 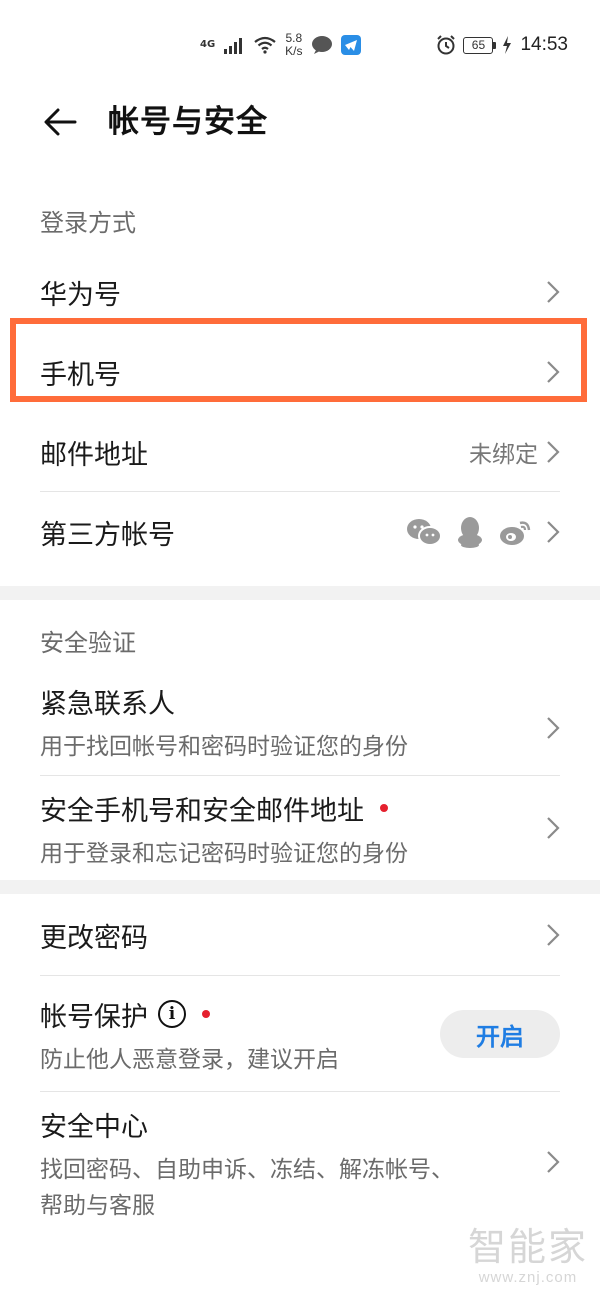 What do you see at coordinates (265, 45) in the screenshot?
I see `wifi-icon` at bounding box center [265, 45].